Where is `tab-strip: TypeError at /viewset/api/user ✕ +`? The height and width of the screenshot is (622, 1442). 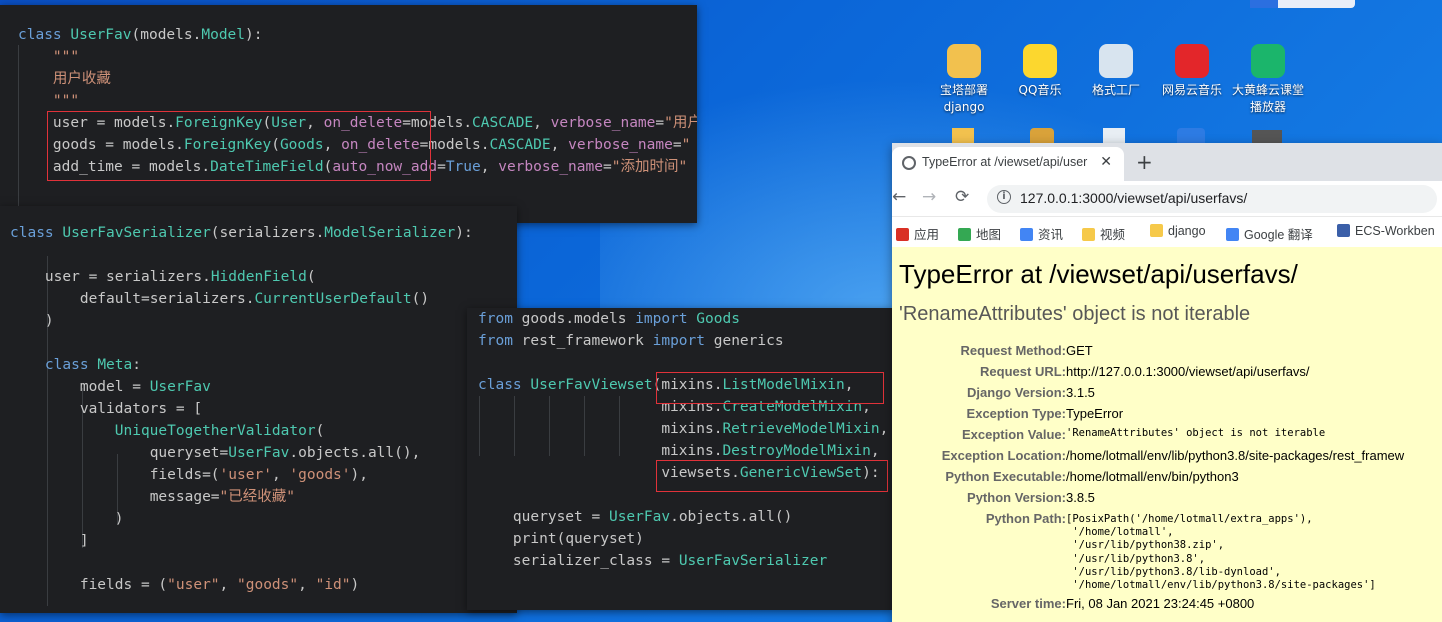 tab-strip: TypeError at /viewset/api/user ✕ + is located at coordinates (1167, 162).